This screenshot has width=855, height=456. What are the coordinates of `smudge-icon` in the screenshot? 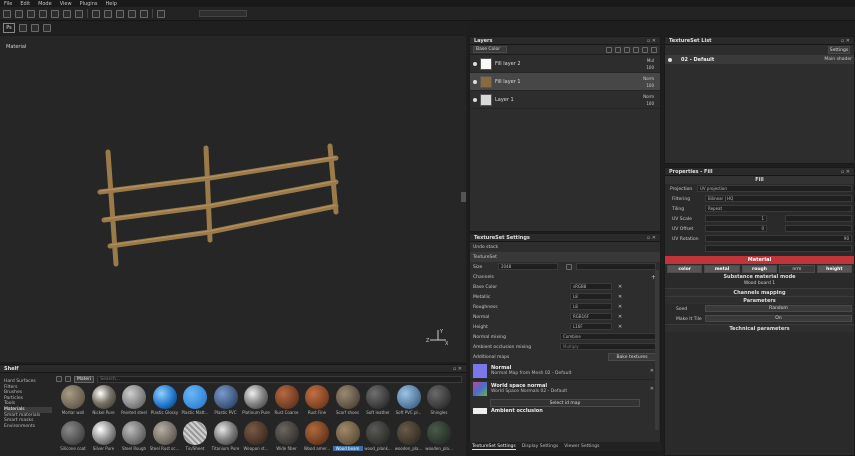 It's located at (55, 13).